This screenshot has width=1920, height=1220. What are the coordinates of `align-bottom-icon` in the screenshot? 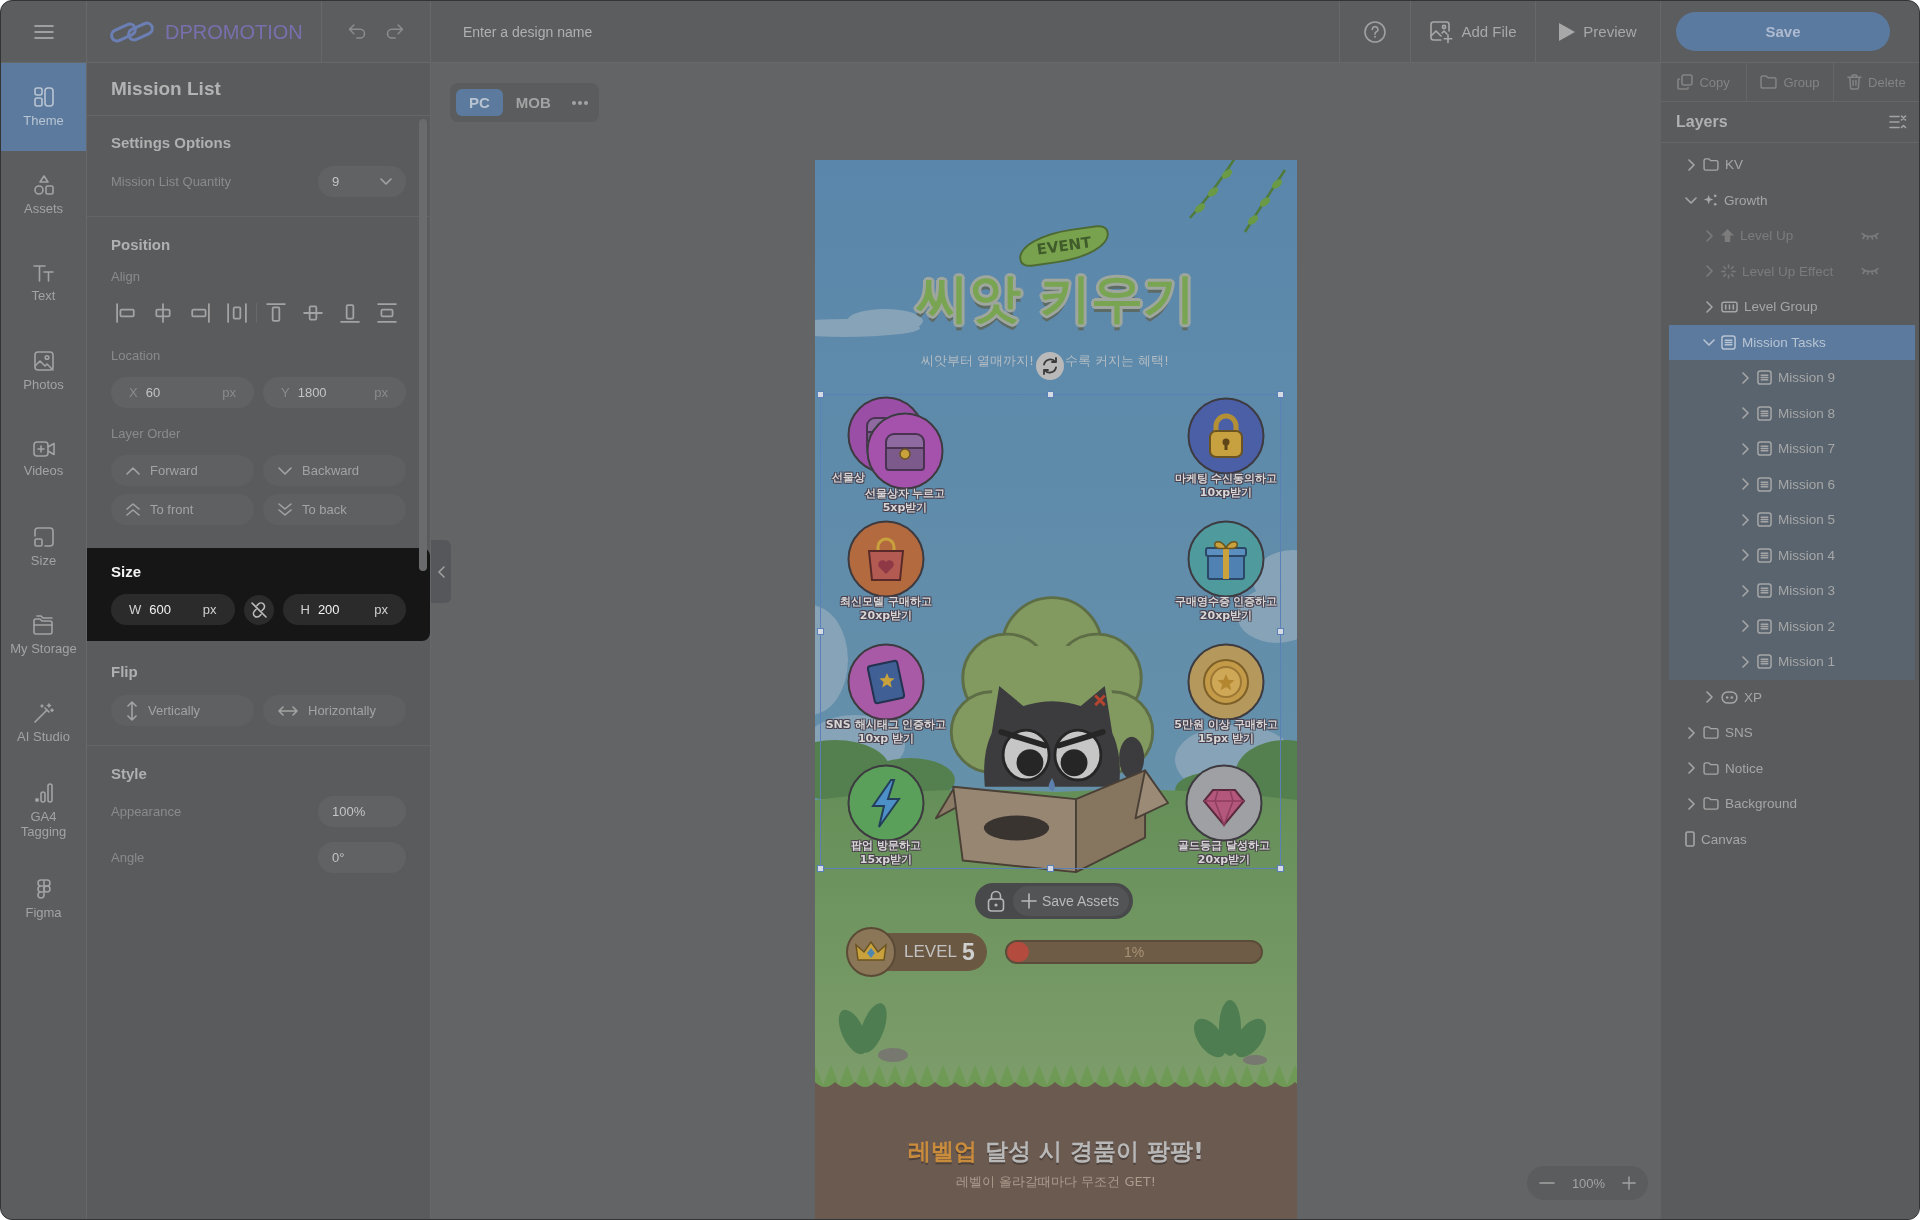 It's located at (350, 313).